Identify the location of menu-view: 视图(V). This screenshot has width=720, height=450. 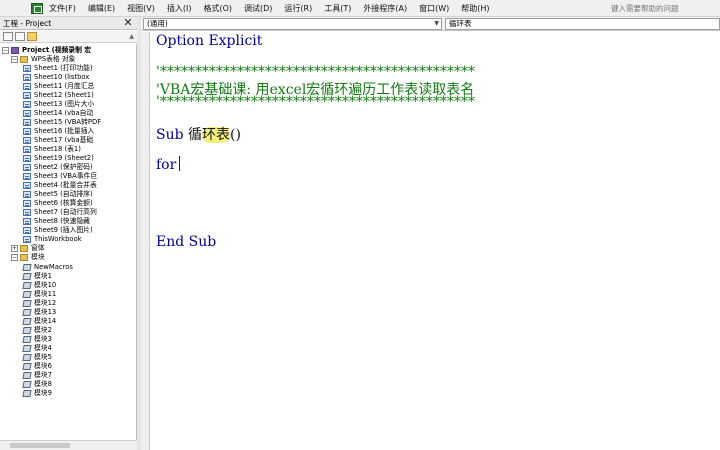
(141, 8).